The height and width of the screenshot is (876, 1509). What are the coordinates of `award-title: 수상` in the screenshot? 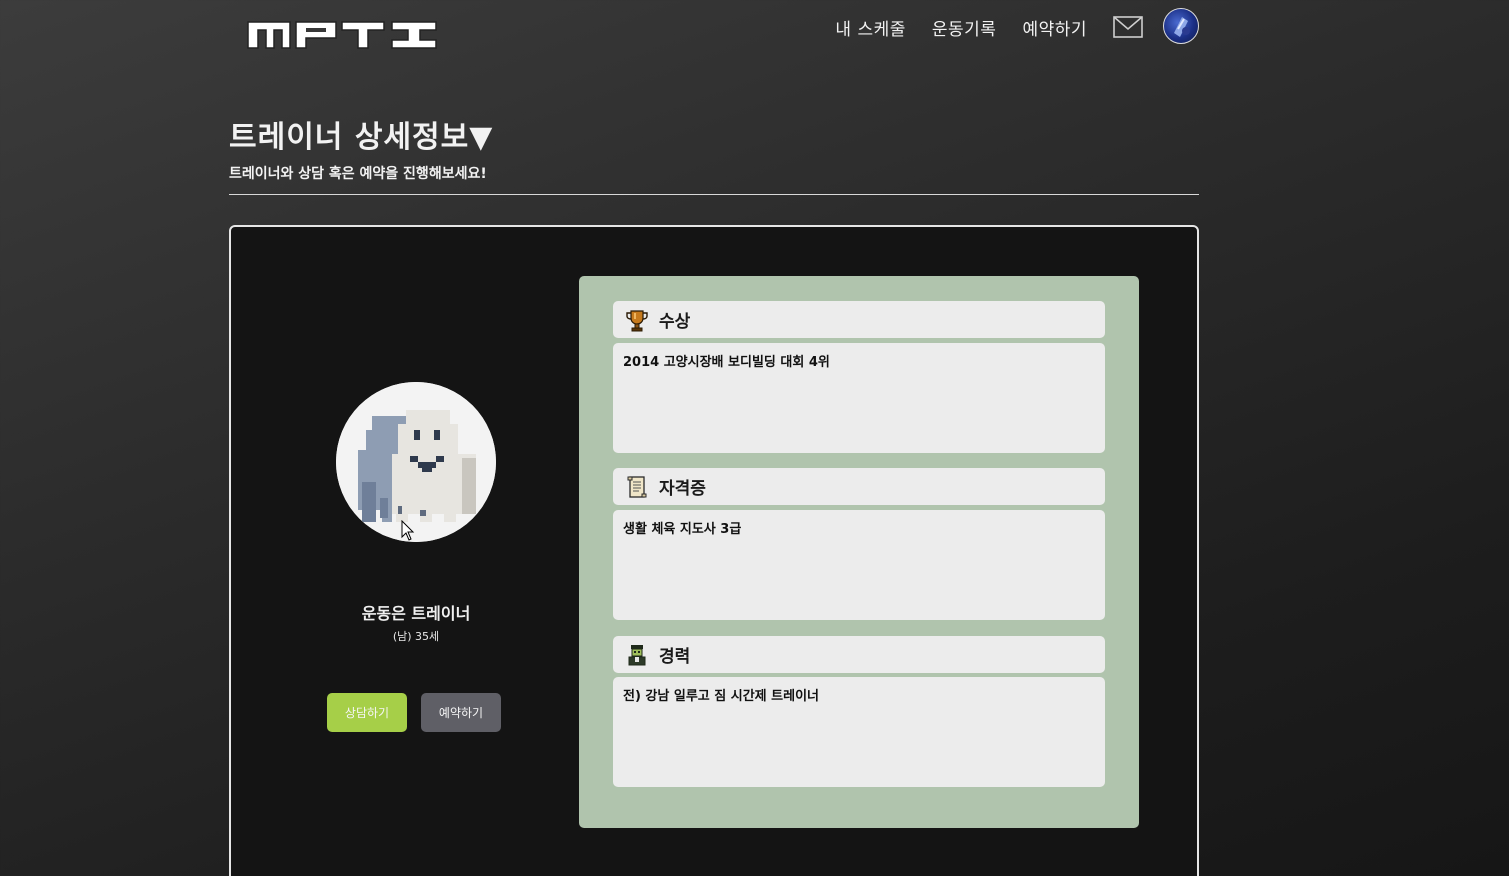 It's located at (675, 322).